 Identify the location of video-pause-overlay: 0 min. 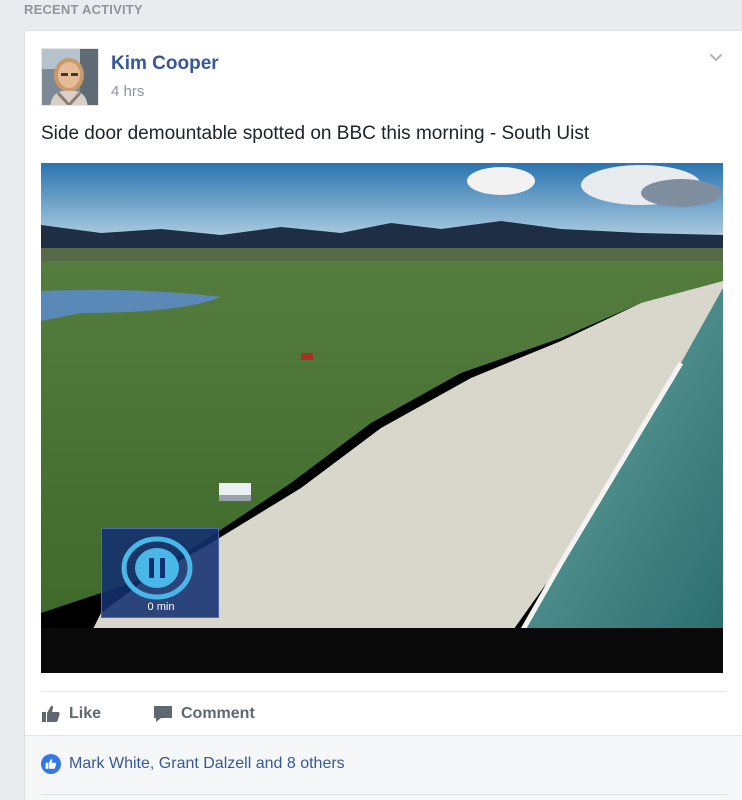
(160, 573).